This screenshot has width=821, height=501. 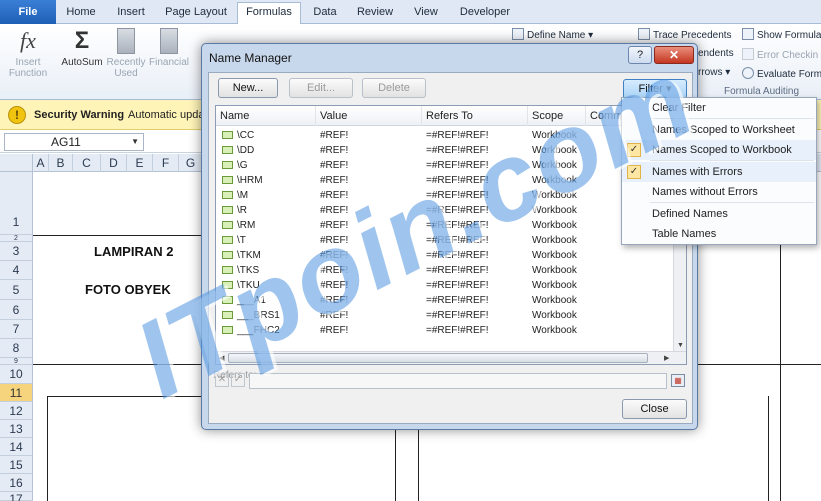 What do you see at coordinates (781, 34) in the screenshot?
I see `show-formulas-button: Show Formula` at bounding box center [781, 34].